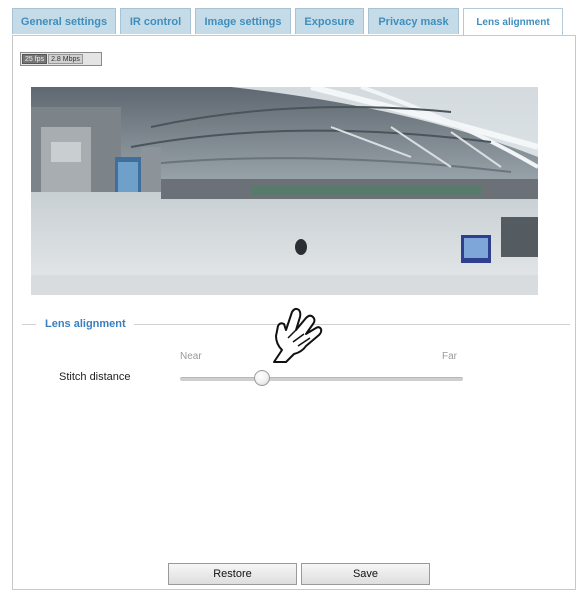 This screenshot has height=596, width=588. What do you see at coordinates (298, 335) in the screenshot?
I see `pointing-hand-icon` at bounding box center [298, 335].